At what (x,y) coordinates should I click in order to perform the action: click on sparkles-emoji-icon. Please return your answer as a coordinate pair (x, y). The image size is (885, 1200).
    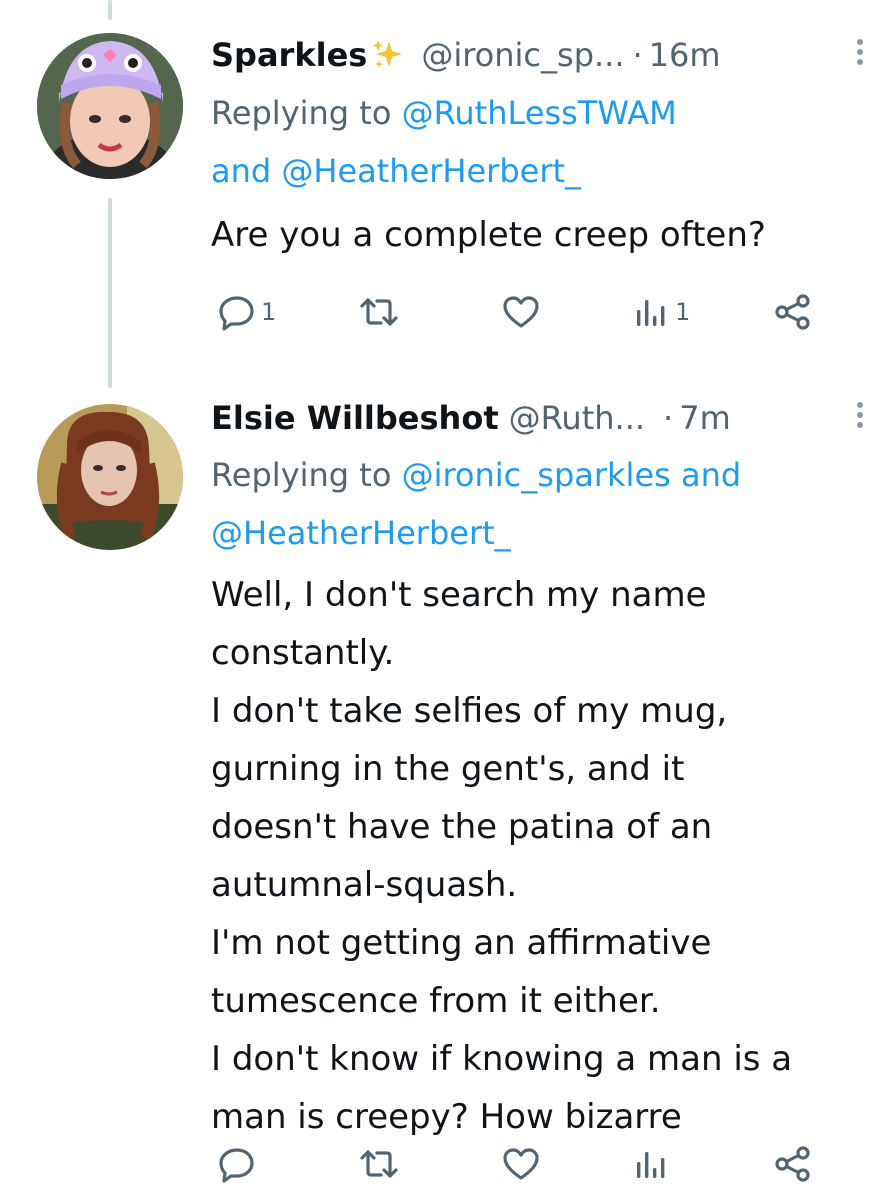
    Looking at the image, I should click on (388, 54).